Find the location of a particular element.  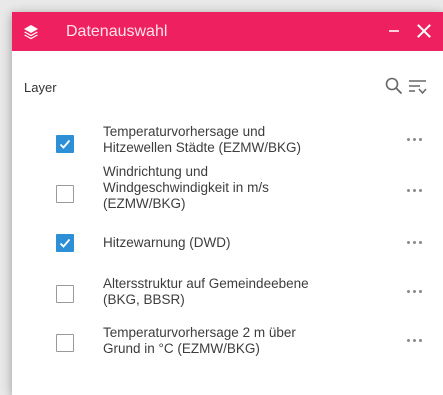

minimize-icon is located at coordinates (394, 31).